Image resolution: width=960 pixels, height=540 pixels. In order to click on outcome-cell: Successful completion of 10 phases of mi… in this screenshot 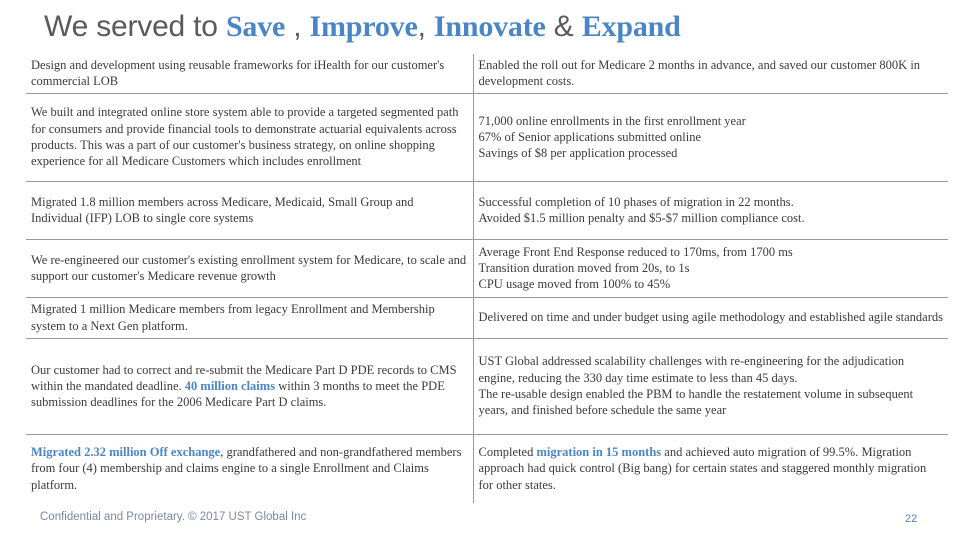, I will do `click(710, 210)`.